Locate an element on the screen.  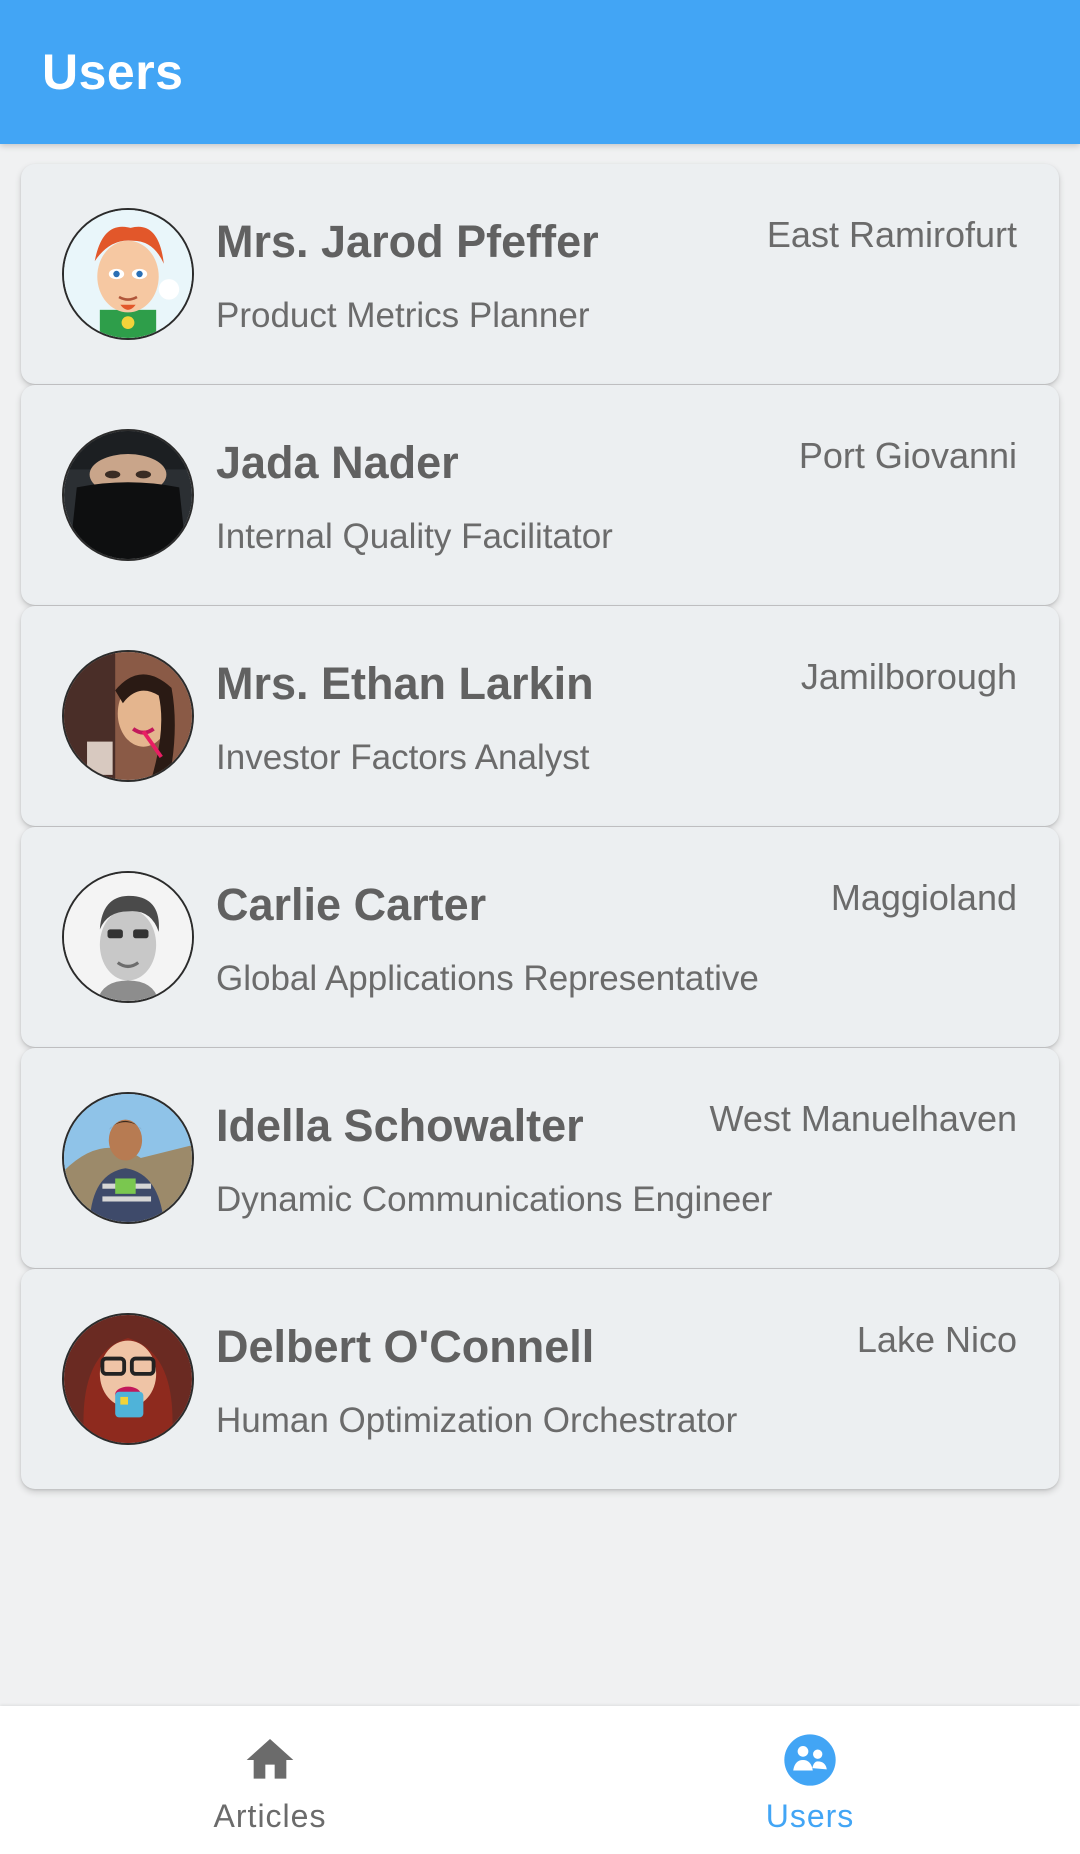
user-city: West Manuelhaven is located at coordinates (863, 1118).